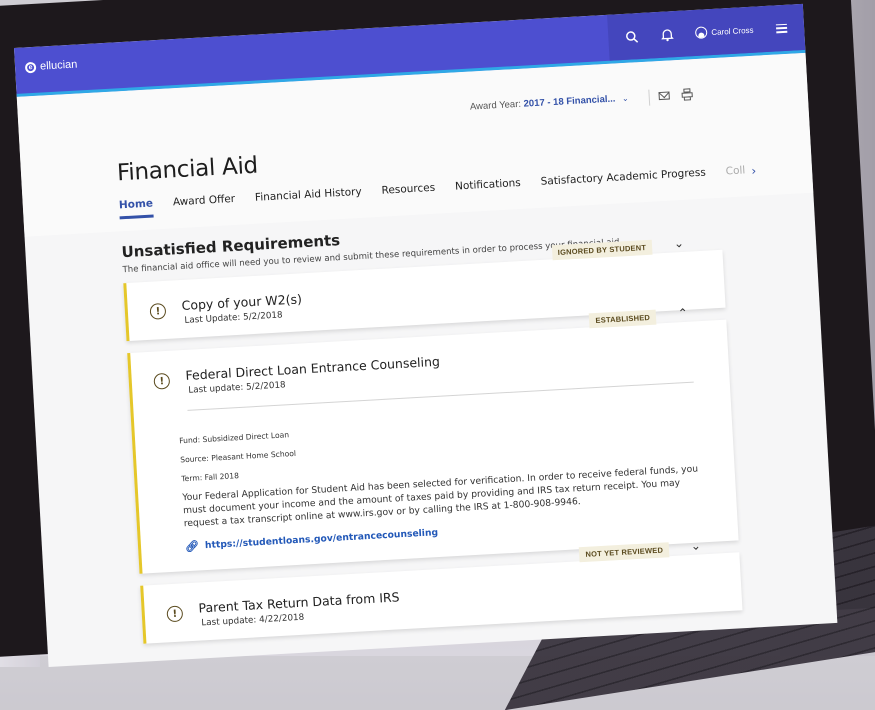 The image size is (875, 710). I want to click on header-actions: Carol Cross, so click(706, 32).